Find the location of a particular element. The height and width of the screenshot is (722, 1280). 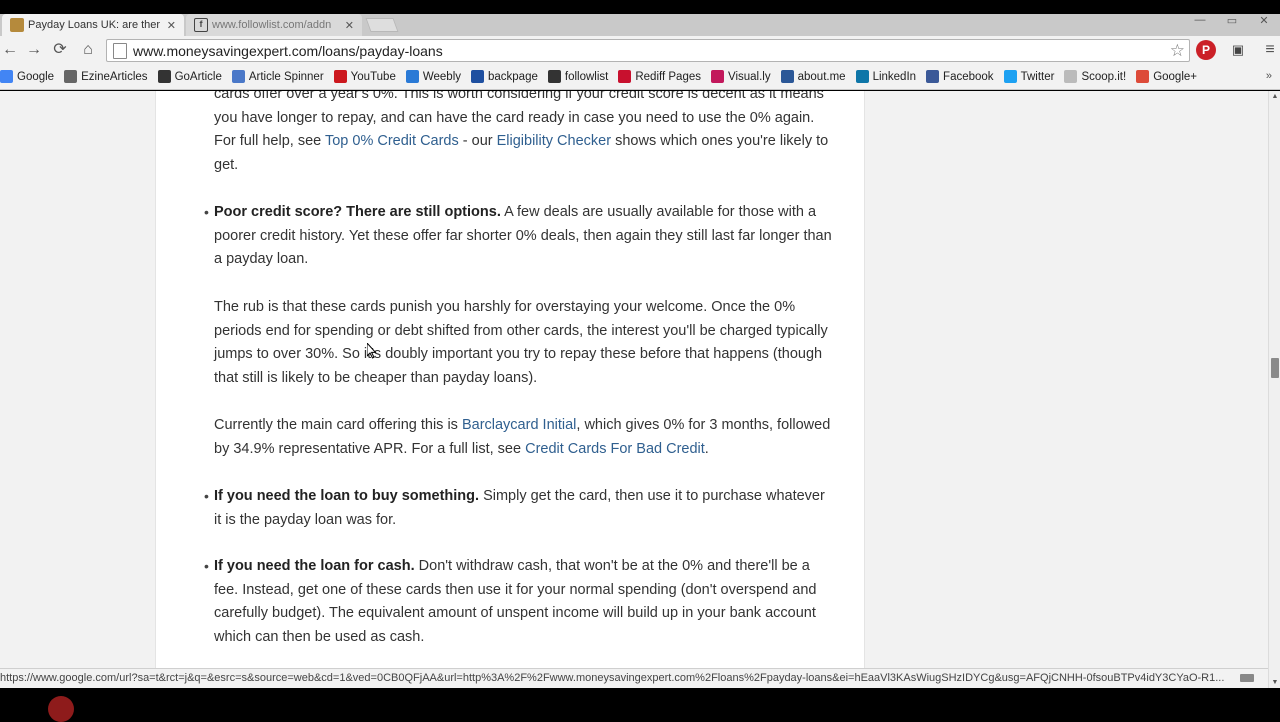

tab-followlist: f www.followlist.com/addn ✕ is located at coordinates (274, 25).